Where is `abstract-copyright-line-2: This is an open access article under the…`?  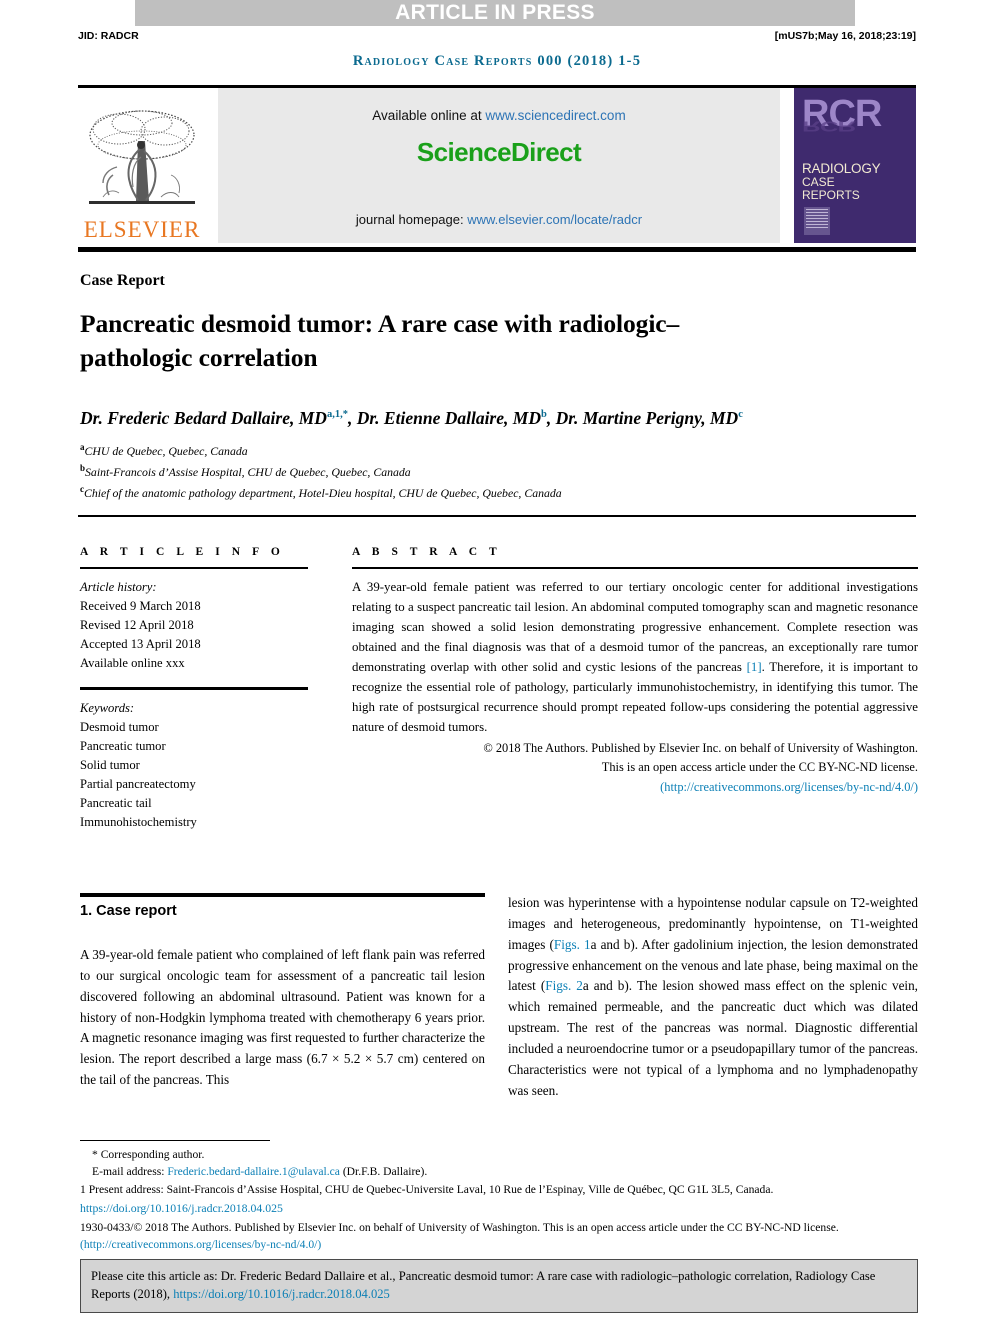 abstract-copyright-line-2: This is an open access article under the… is located at coordinates (759, 767).